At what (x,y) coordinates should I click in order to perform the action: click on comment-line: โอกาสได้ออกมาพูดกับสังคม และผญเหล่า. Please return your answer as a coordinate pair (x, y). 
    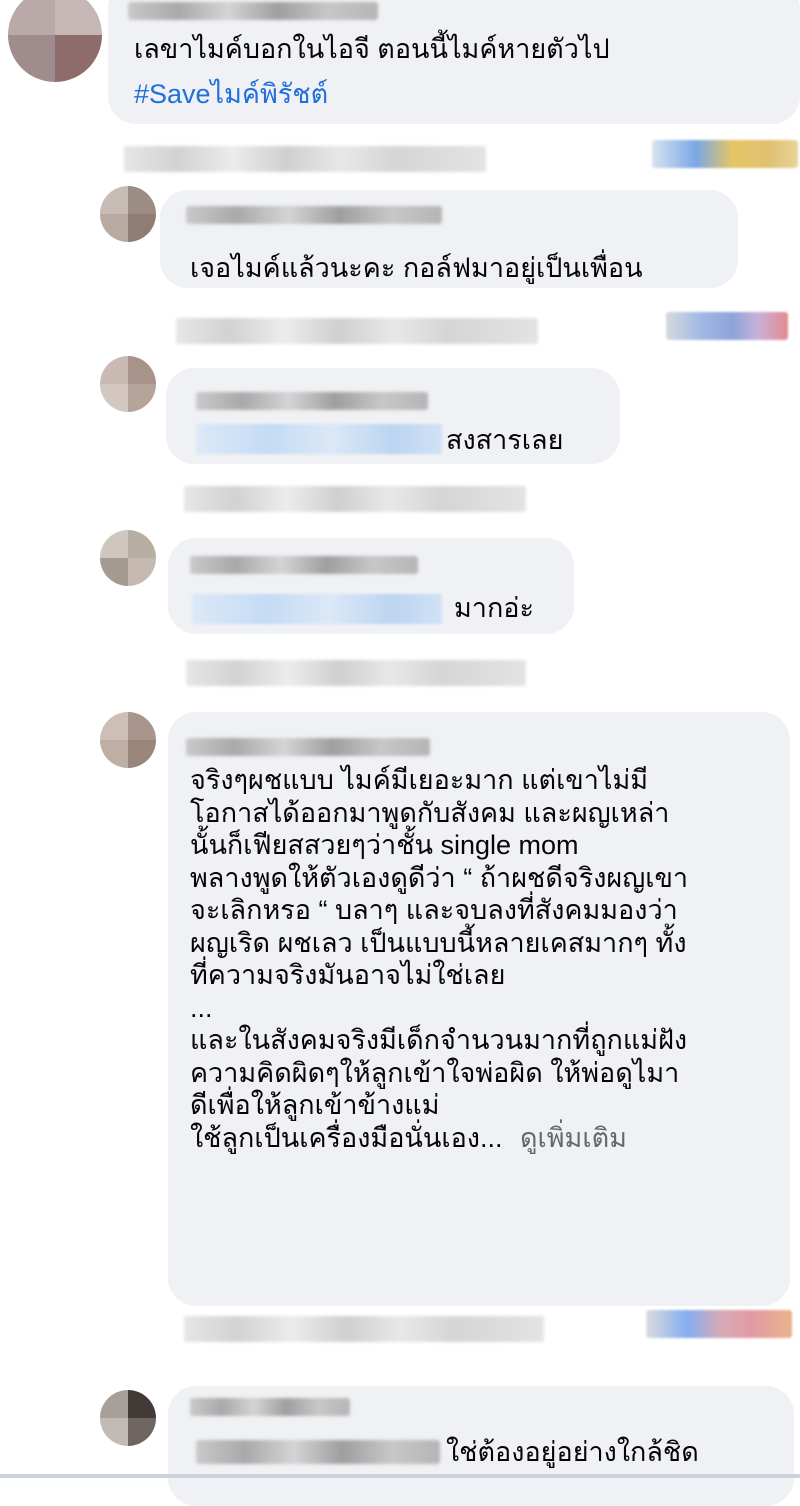
    Looking at the image, I should click on (430, 812).